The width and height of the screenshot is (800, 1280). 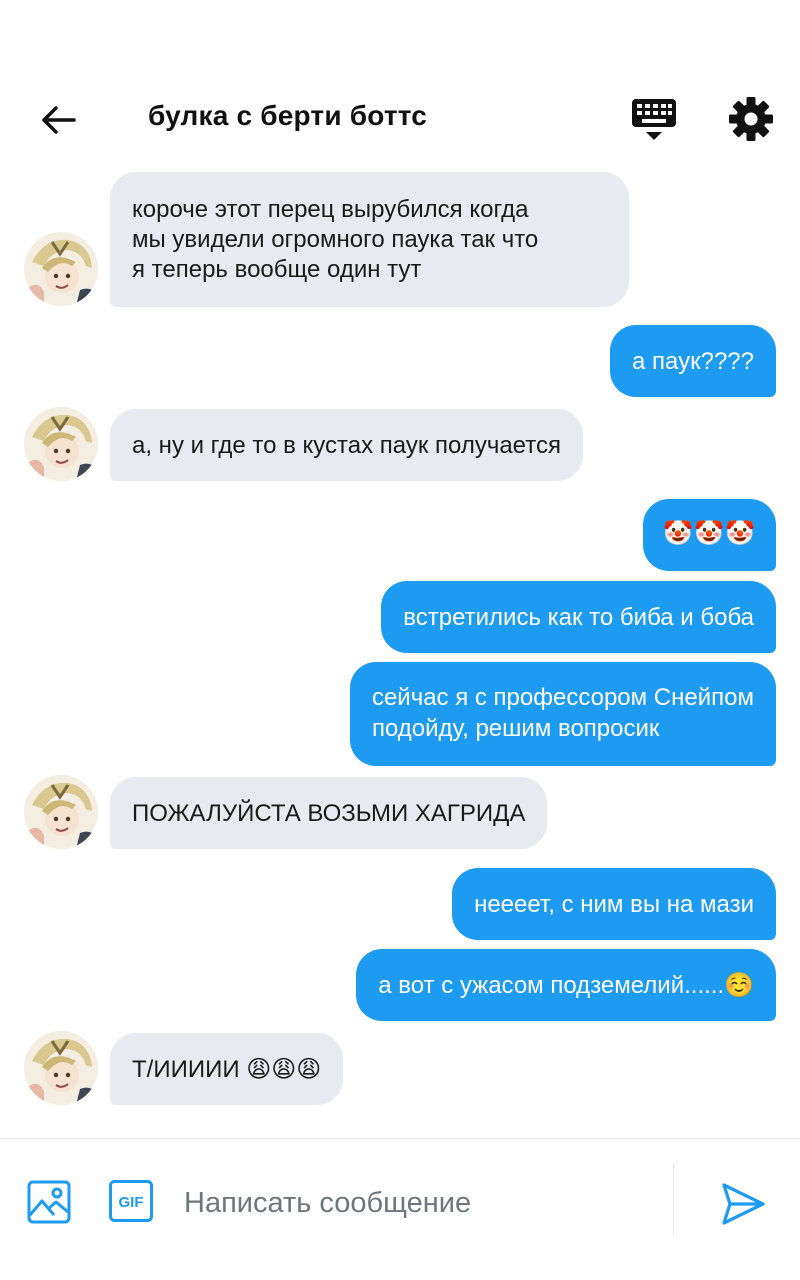 I want to click on message-composer: GIF, so click(x=400, y=1209).